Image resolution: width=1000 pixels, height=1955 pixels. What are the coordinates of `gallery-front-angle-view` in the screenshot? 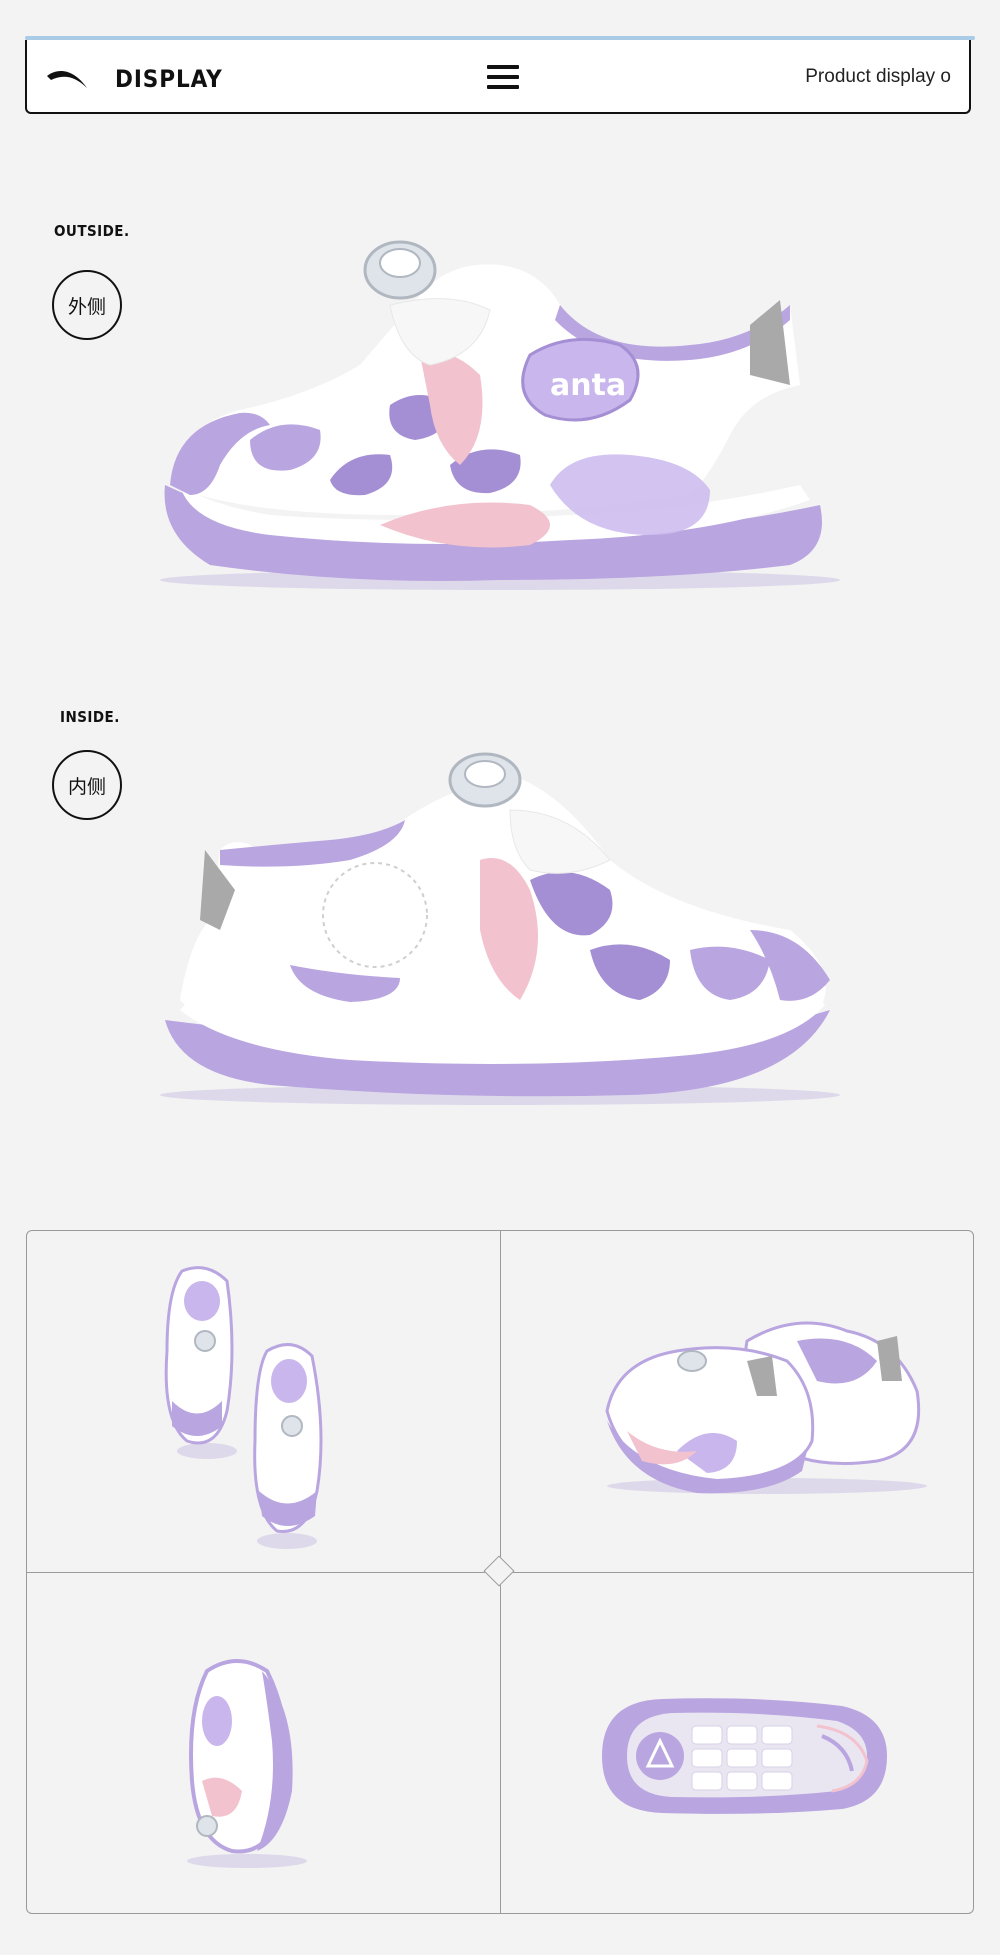 It's located at (252, 1756).